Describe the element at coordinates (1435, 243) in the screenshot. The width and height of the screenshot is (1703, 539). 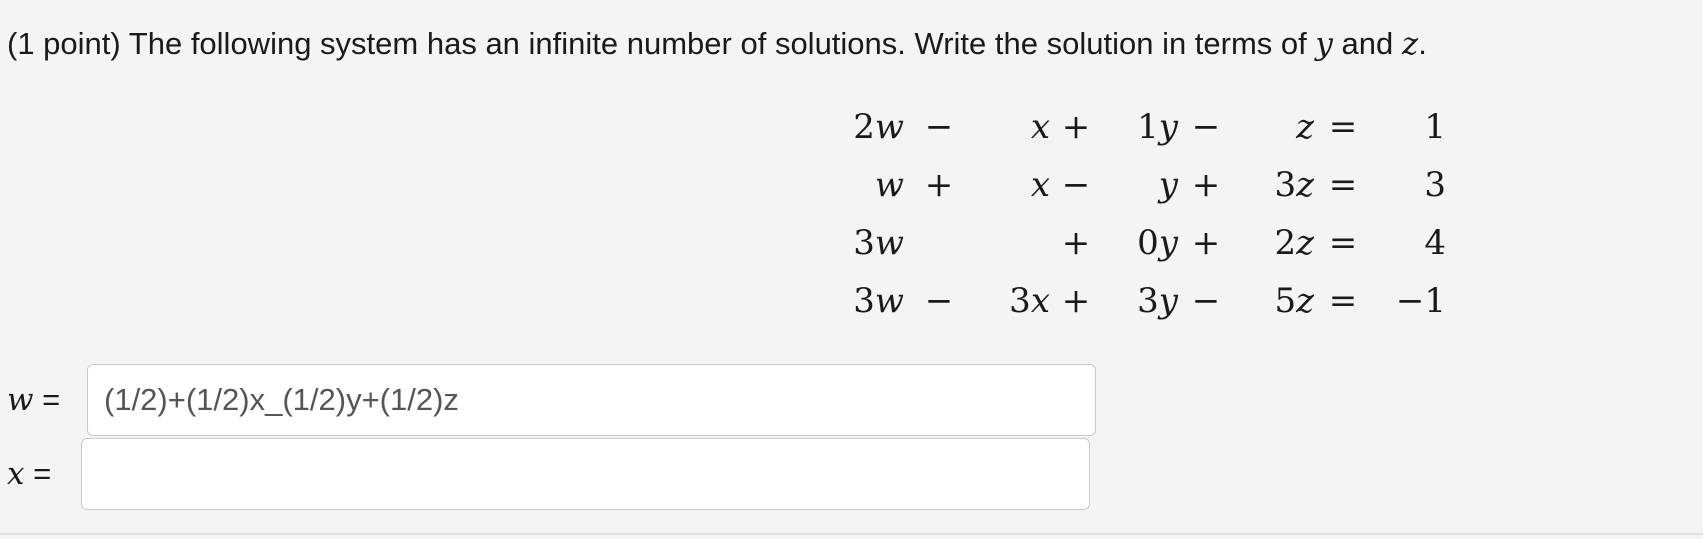
I see `equation-rhs: 4` at that location.